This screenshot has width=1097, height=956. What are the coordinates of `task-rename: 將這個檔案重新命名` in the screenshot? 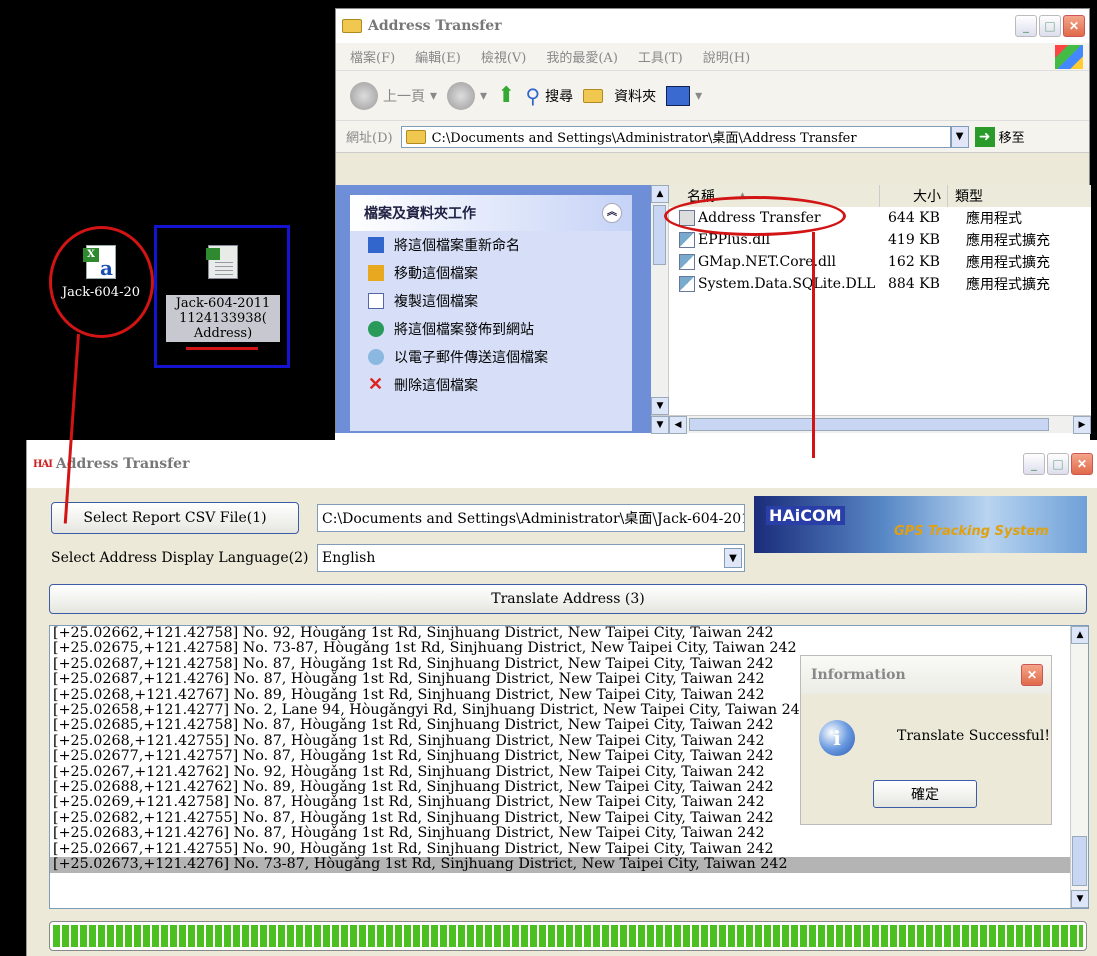 It's located at (491, 245).